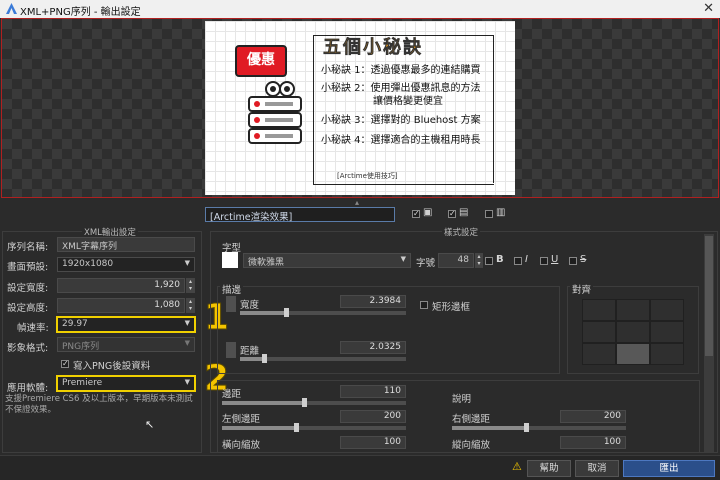 Image resolution: width=720 pixels, height=480 pixels. Describe the element at coordinates (126, 264) in the screenshot. I see `preset-select: 1920x1080 ▼` at that location.